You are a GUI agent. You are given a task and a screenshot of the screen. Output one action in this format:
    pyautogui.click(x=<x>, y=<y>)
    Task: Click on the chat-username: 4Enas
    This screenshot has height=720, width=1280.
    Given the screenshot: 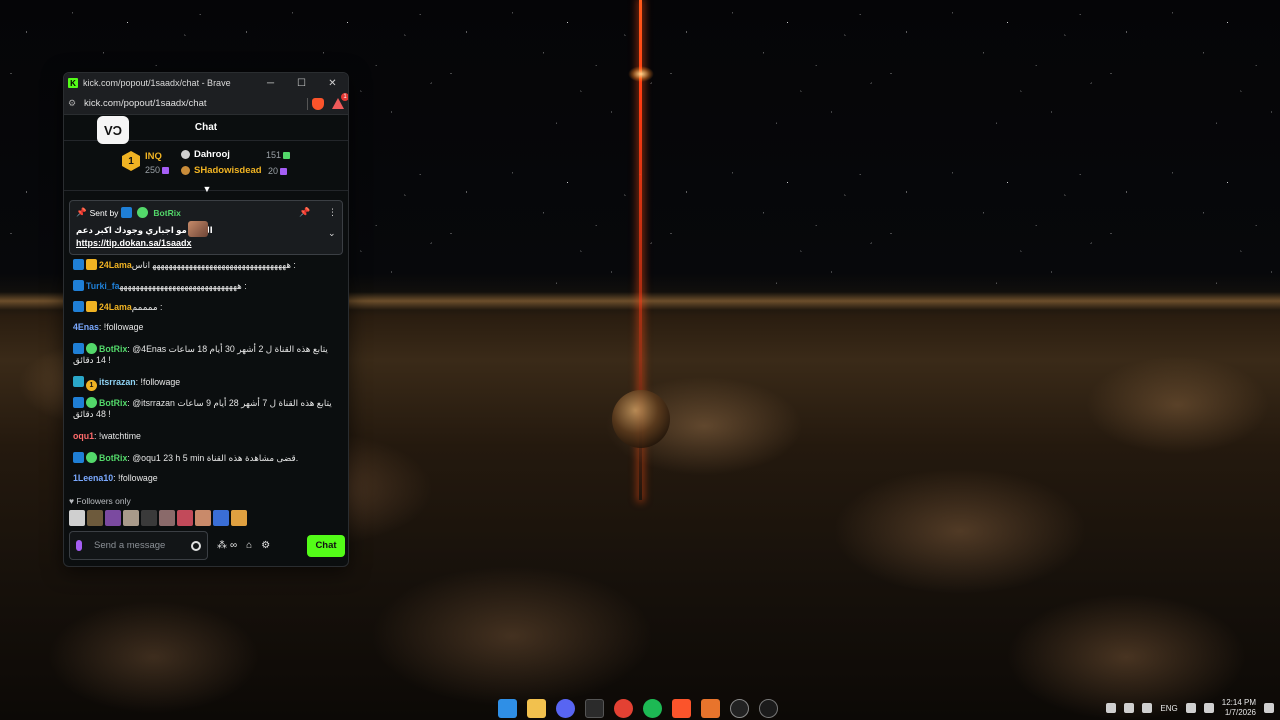 What is the action you would take?
    pyautogui.click(x=86, y=327)
    